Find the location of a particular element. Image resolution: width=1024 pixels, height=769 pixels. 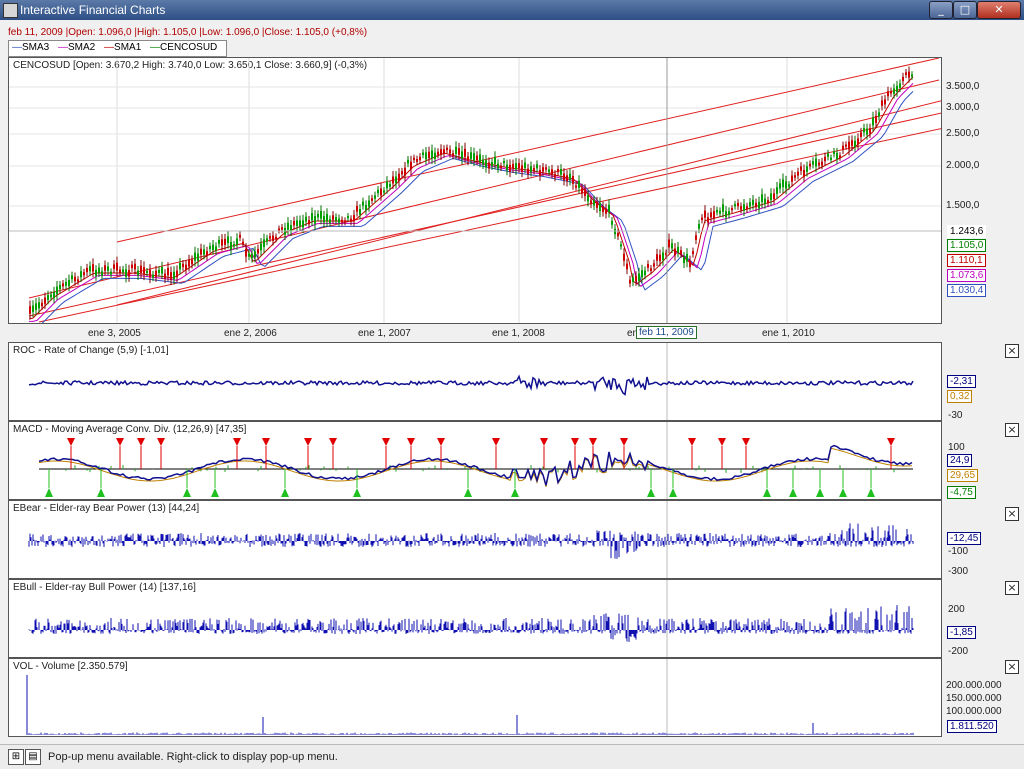

series-legend: —SMA3 —SMA2 —SMA1 —CENCOSUD is located at coordinates (118, 48).